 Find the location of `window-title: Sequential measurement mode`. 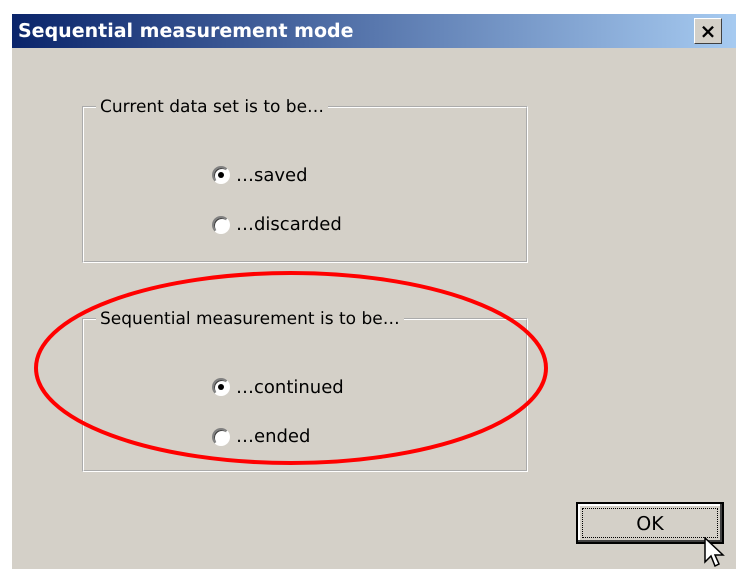

window-title: Sequential measurement mode is located at coordinates (185, 31).